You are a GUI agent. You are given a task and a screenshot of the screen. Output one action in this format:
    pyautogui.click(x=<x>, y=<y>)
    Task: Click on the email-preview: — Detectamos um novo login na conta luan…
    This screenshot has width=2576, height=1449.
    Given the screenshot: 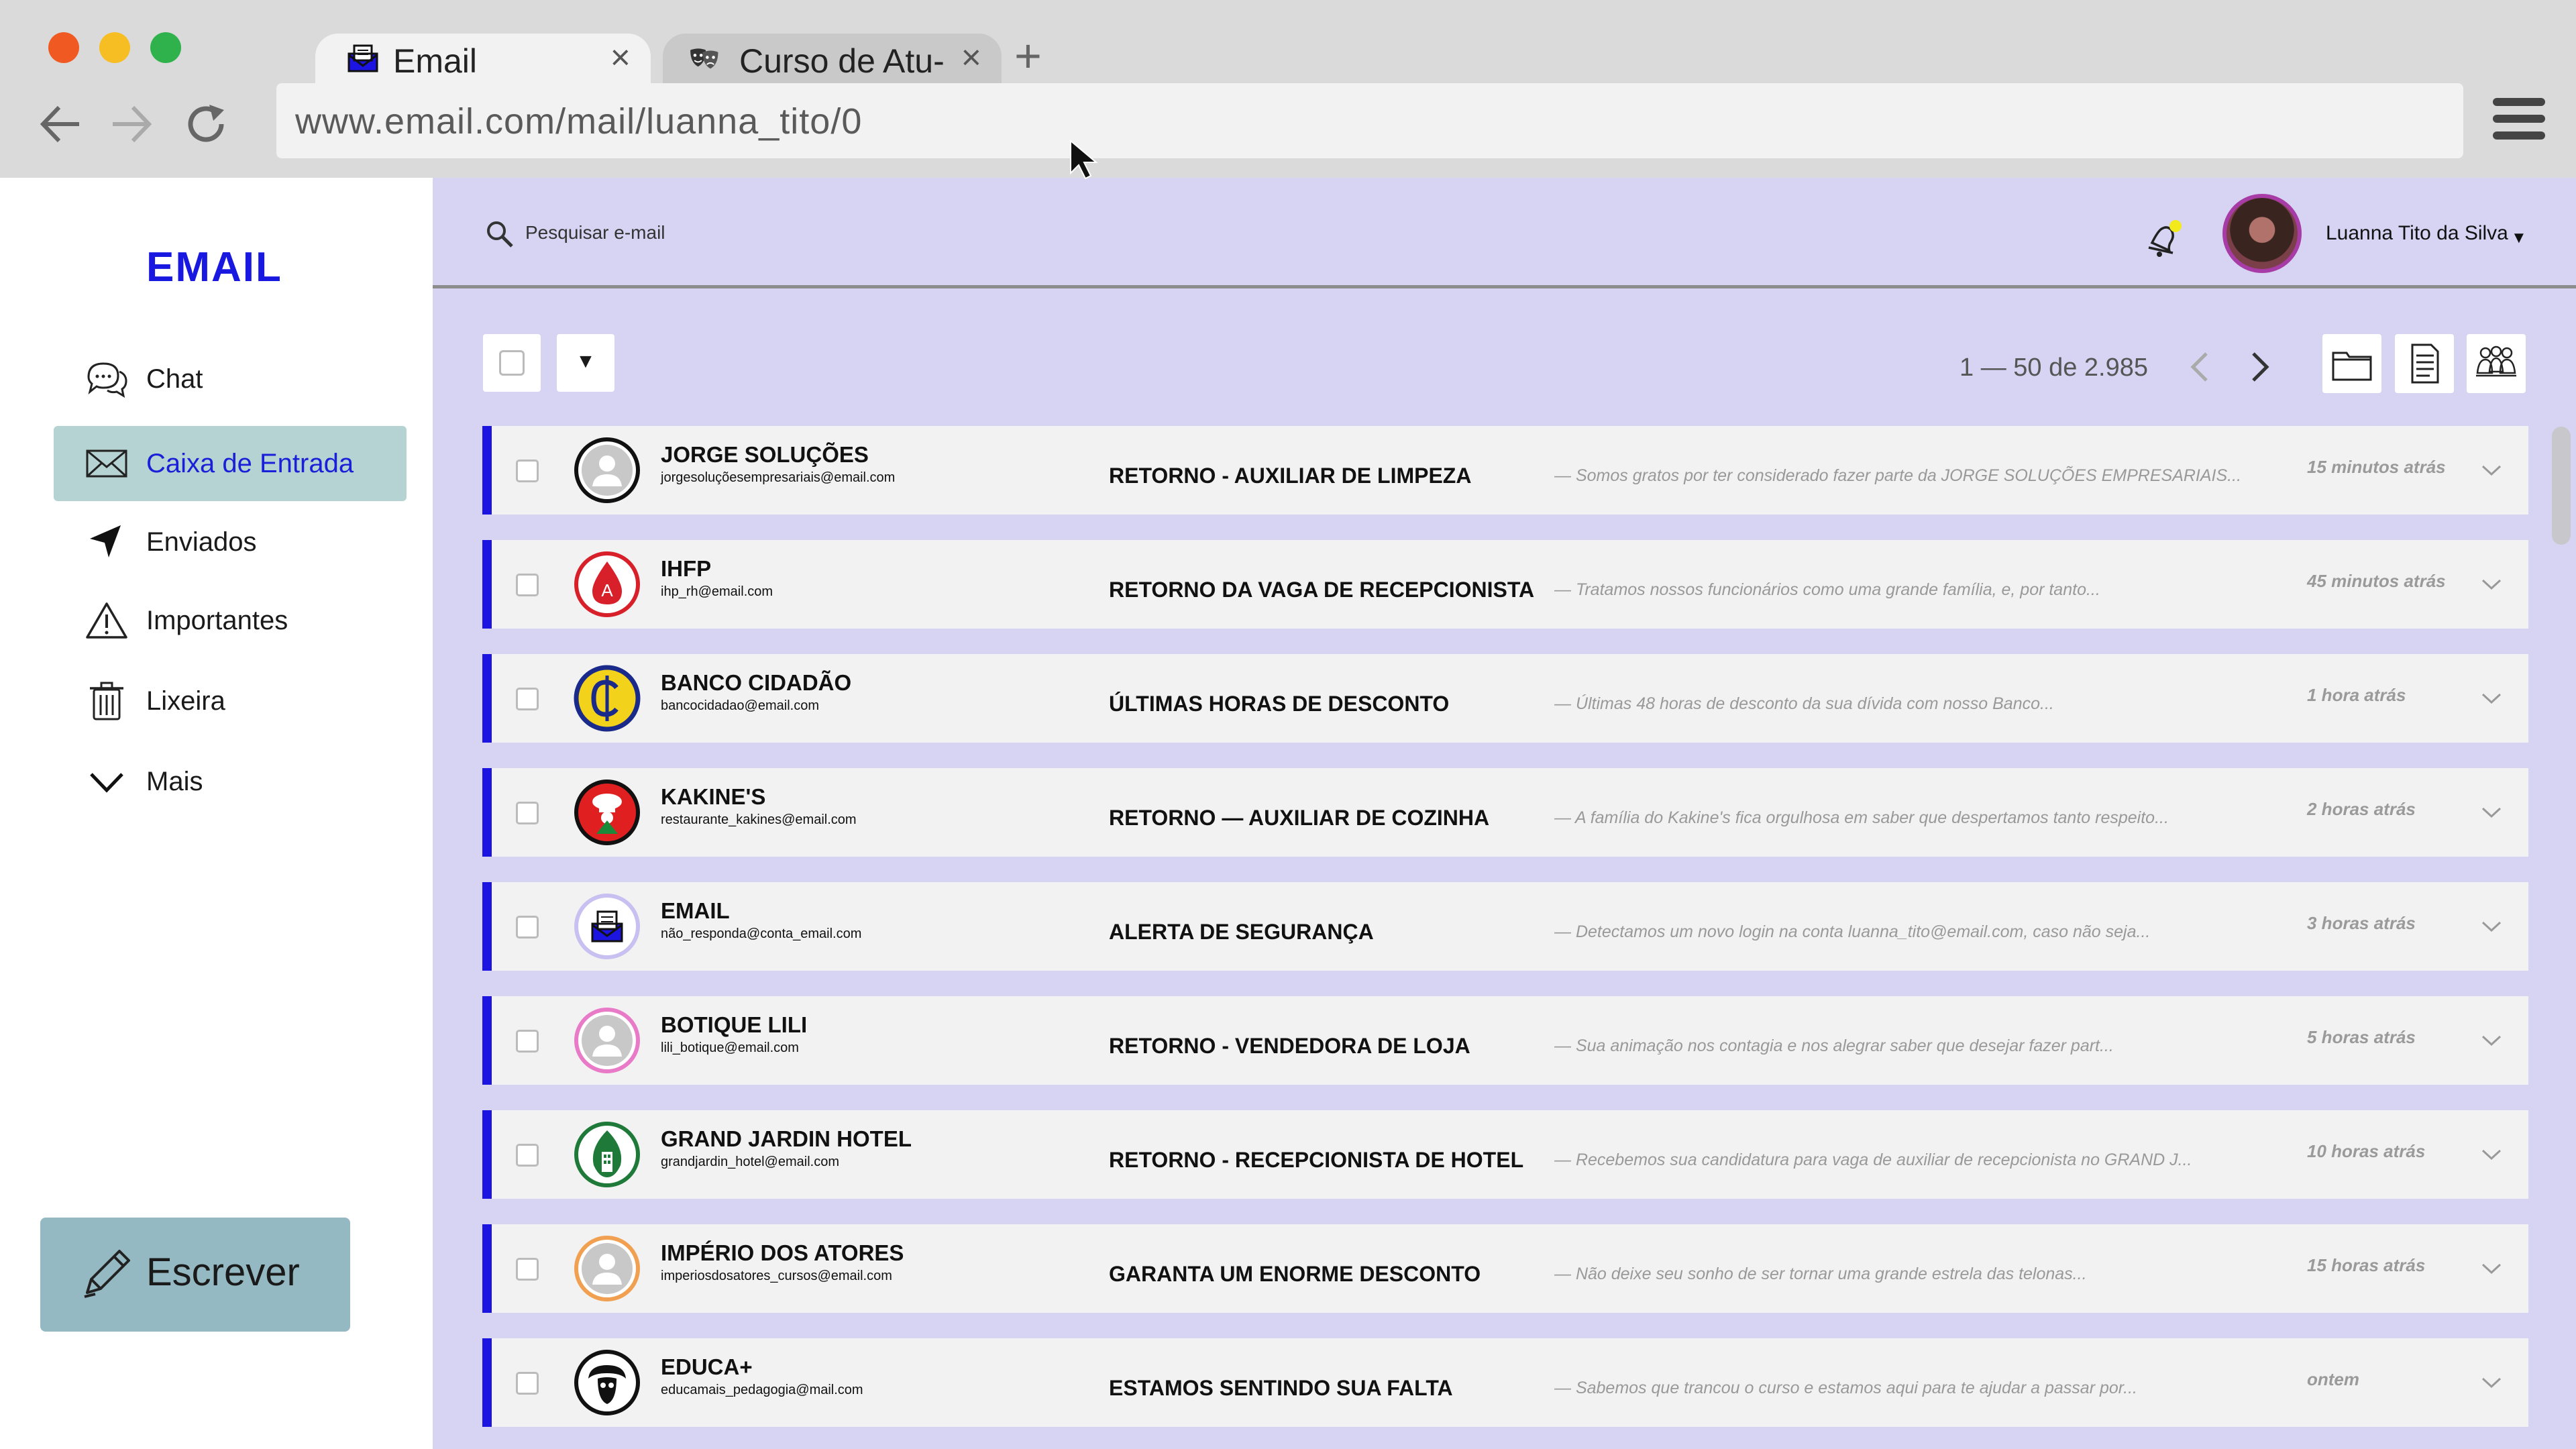 What is the action you would take?
    pyautogui.click(x=1852, y=931)
    